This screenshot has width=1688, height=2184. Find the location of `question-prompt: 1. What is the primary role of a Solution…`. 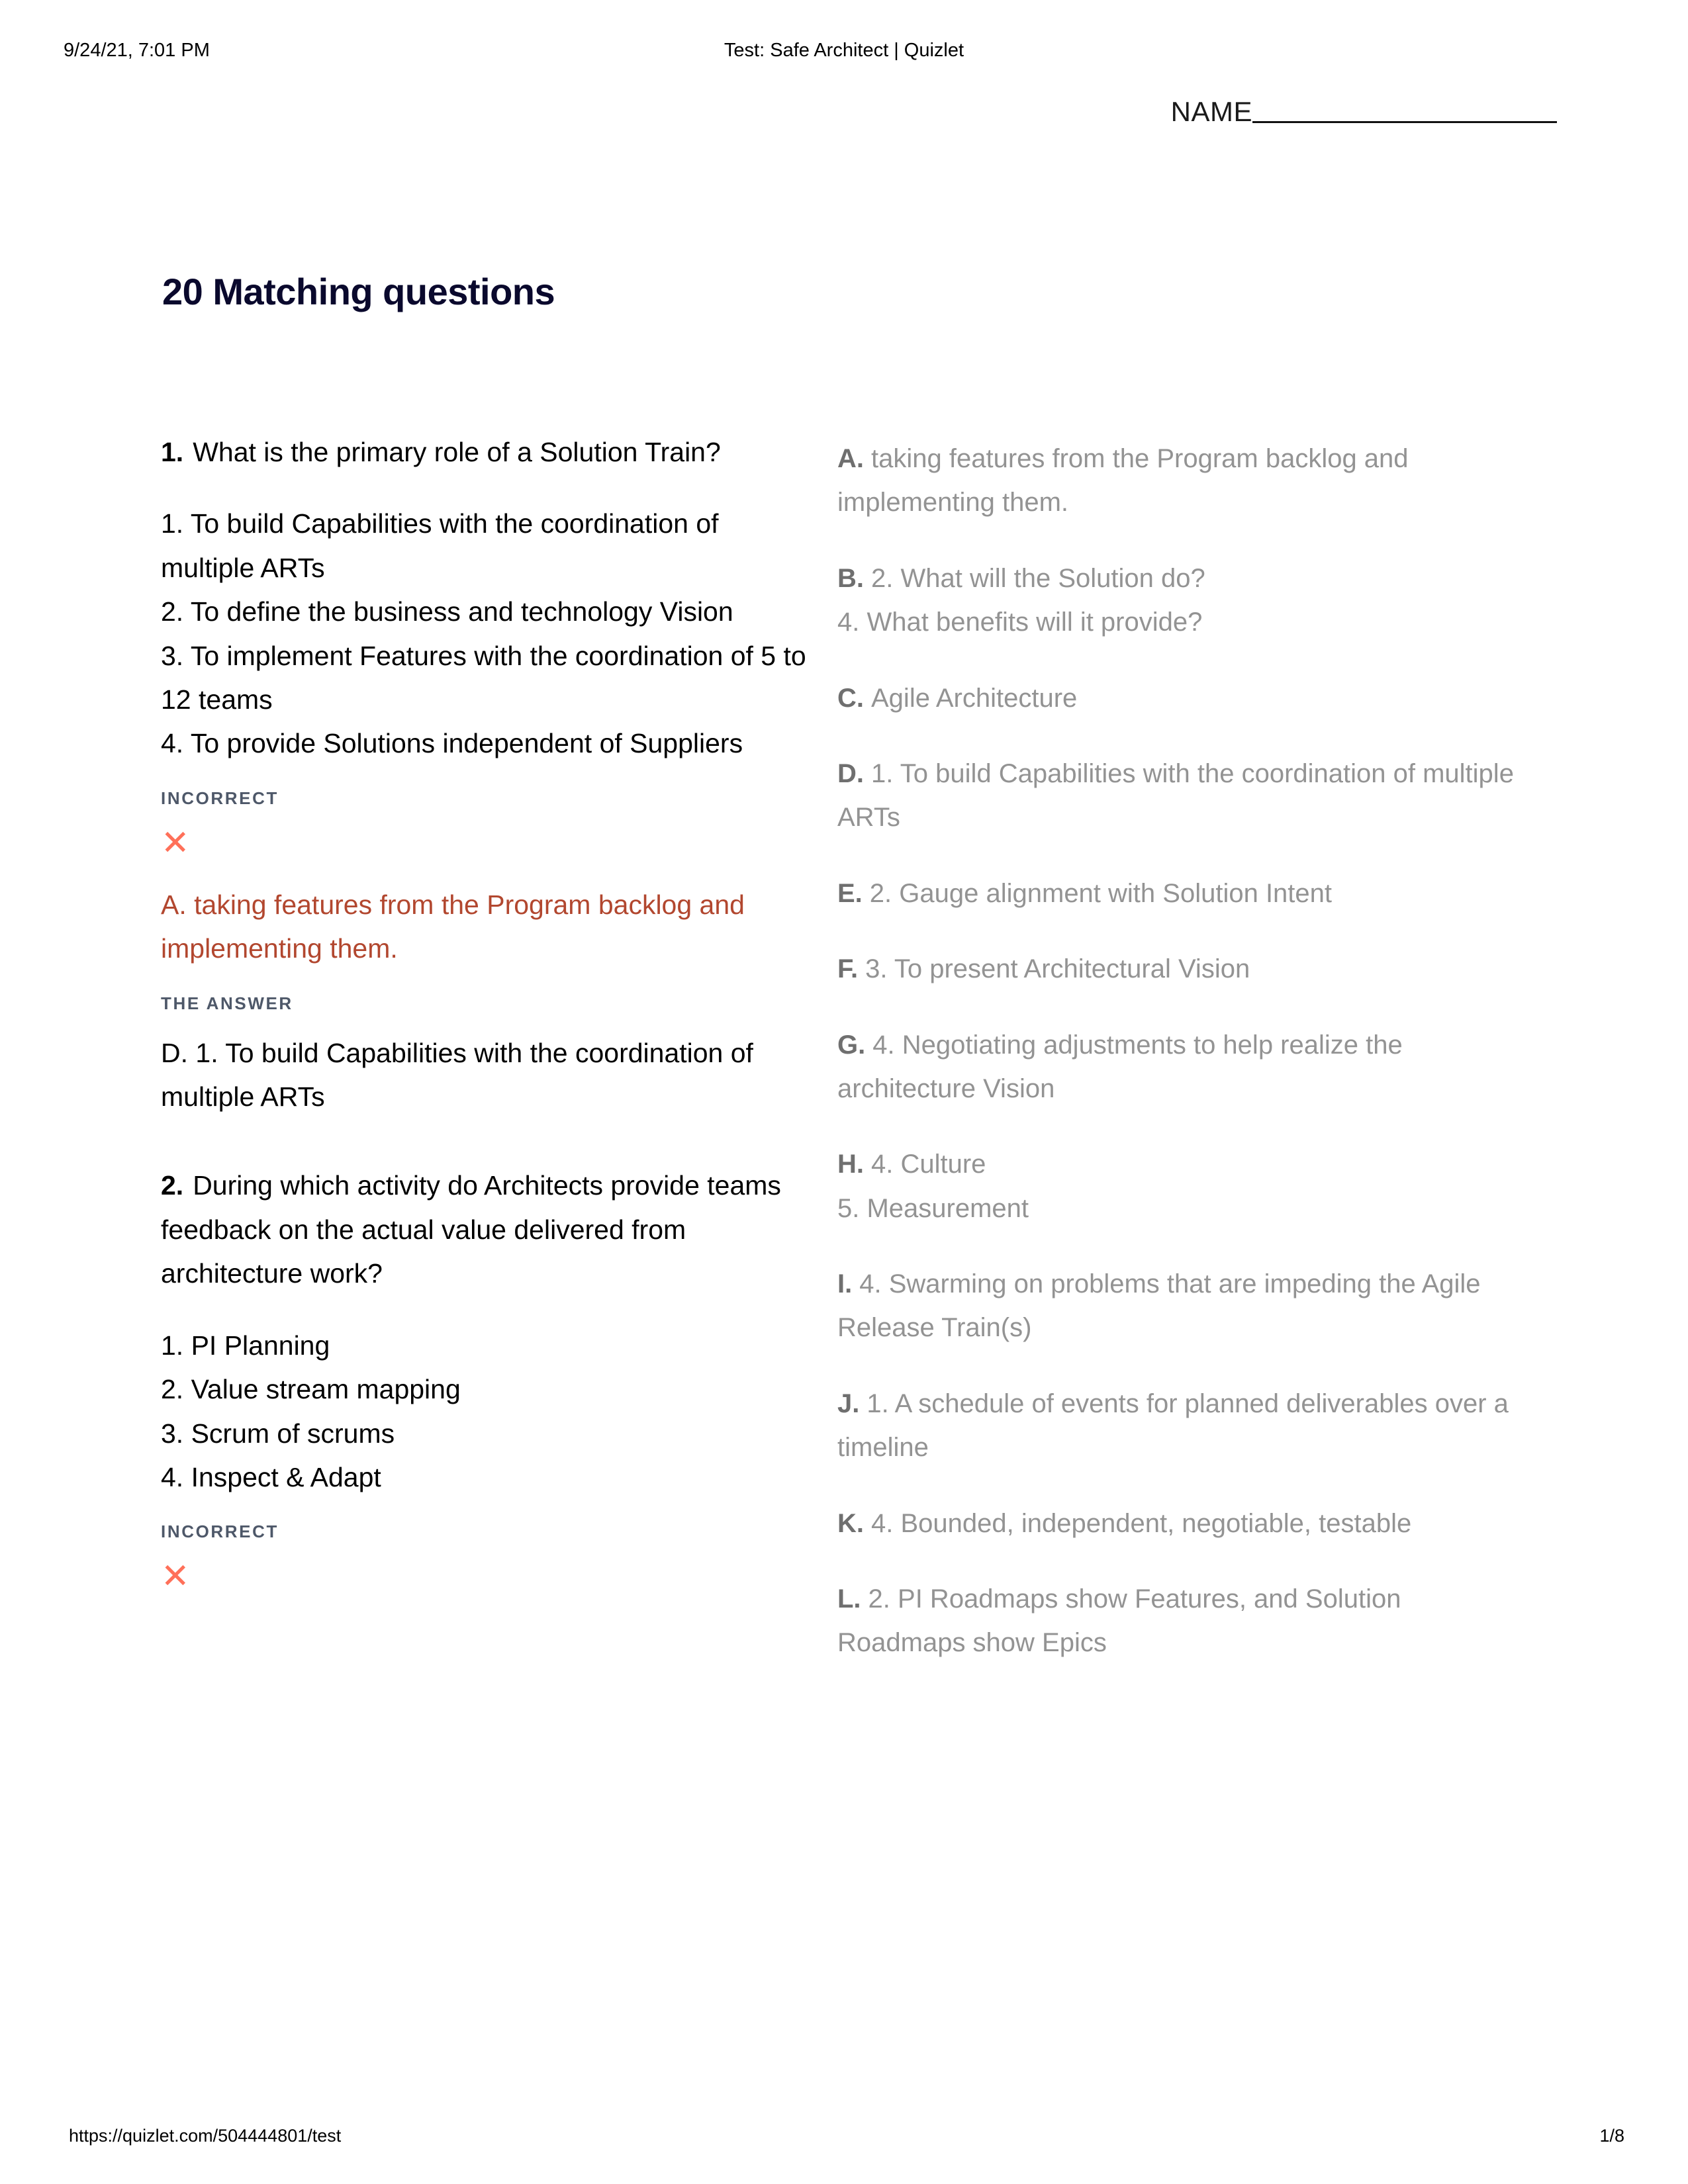

question-prompt: 1. What is the primary role of a Solution… is located at coordinates (485, 452).